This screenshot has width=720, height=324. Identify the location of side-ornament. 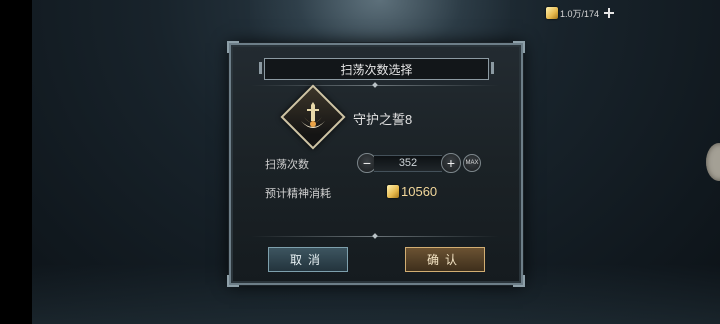
(713, 162).